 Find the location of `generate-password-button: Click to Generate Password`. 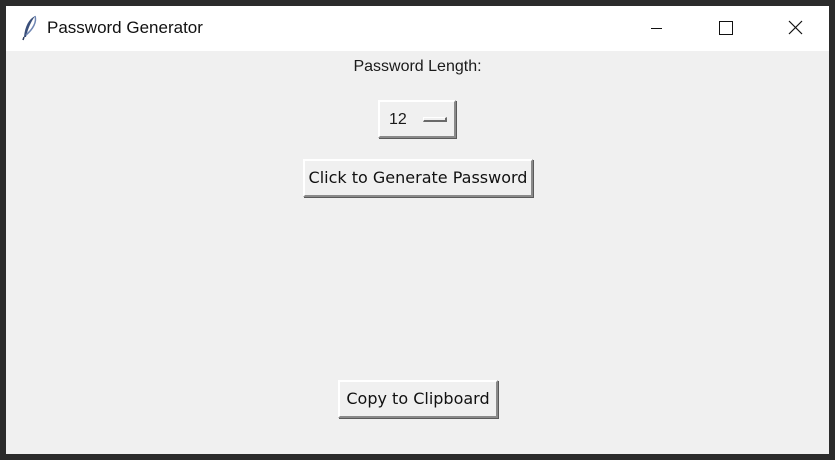

generate-password-button: Click to Generate Password is located at coordinates (418, 178).